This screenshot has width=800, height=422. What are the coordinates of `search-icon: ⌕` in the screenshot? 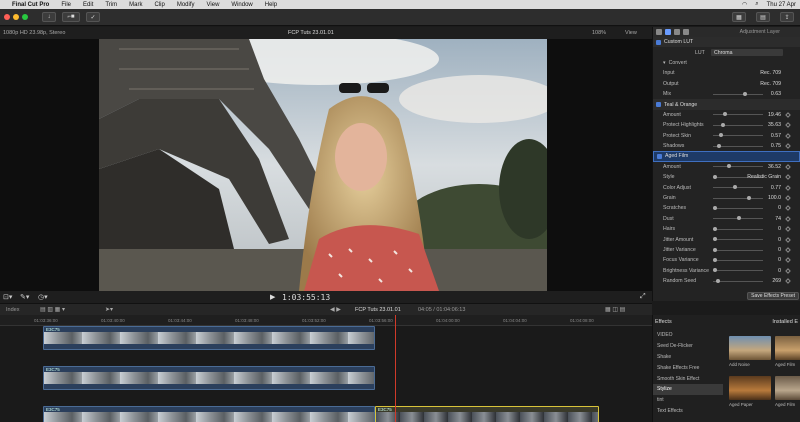 It's located at (756, 4).